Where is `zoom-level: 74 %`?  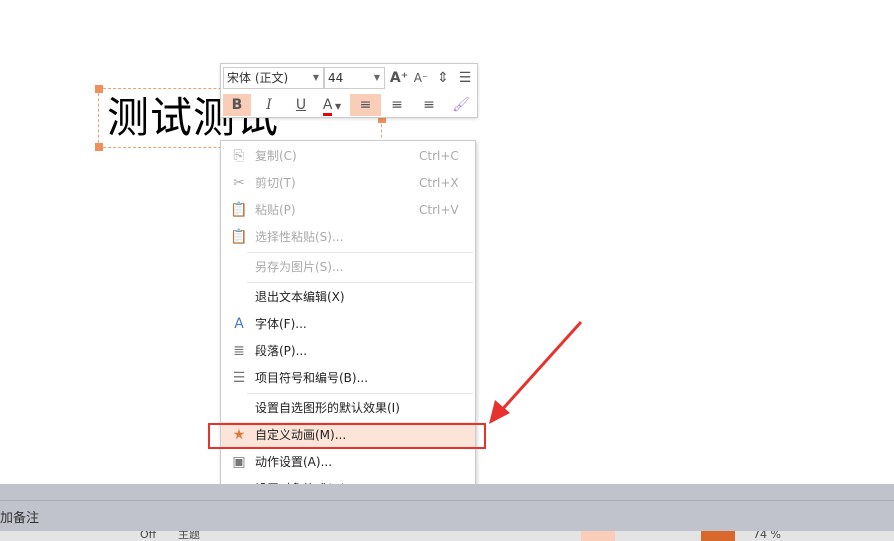
zoom-level: 74 % is located at coordinates (767, 536).